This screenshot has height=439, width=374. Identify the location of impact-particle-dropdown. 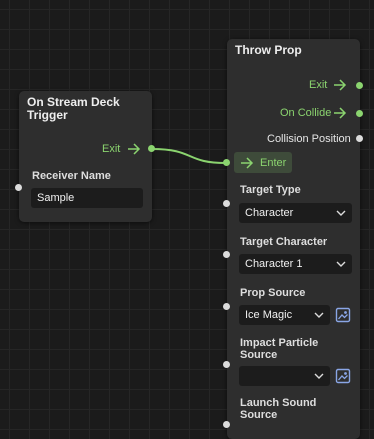
(284, 376).